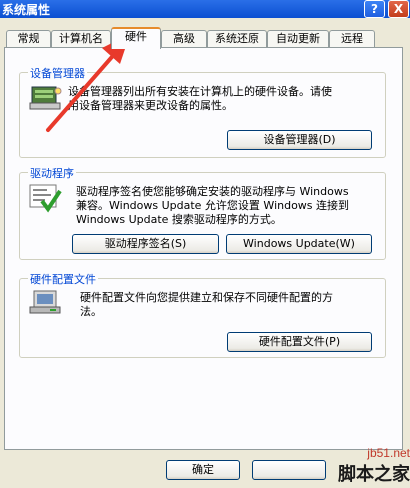 The image size is (410, 488). Describe the element at coordinates (45, 198) in the screenshot. I see `driver-signing-icon` at that location.